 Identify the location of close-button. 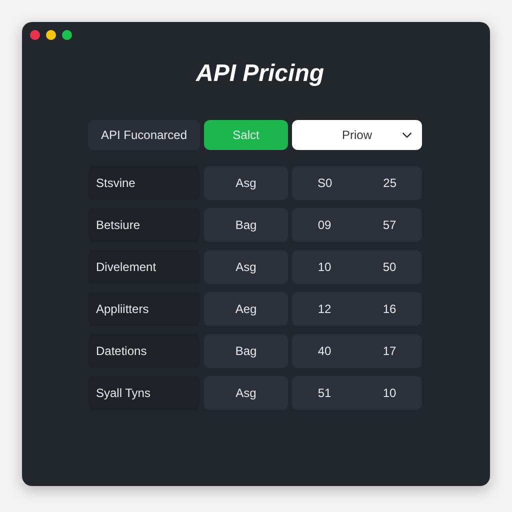
(35, 35).